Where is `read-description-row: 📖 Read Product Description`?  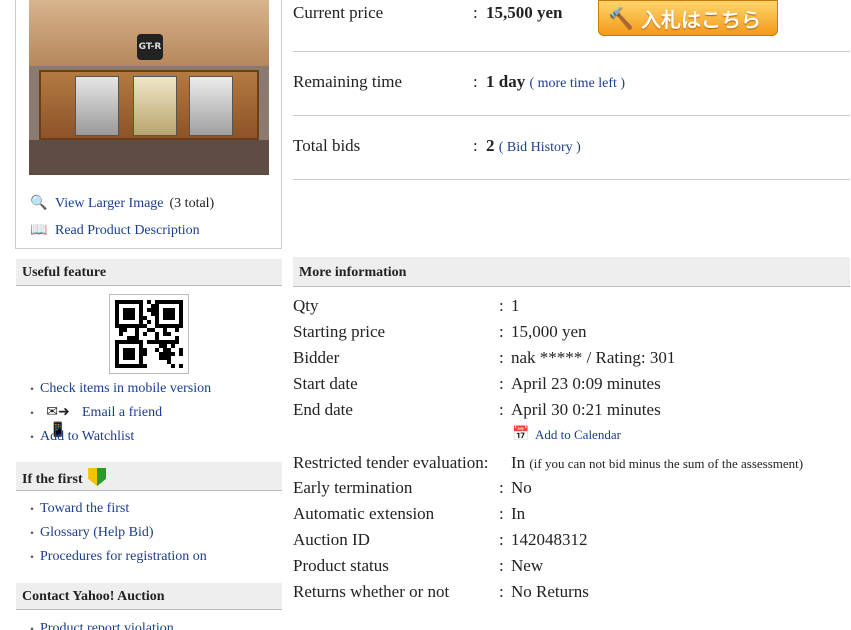 read-description-row: 📖 Read Product Description is located at coordinates (121, 230).